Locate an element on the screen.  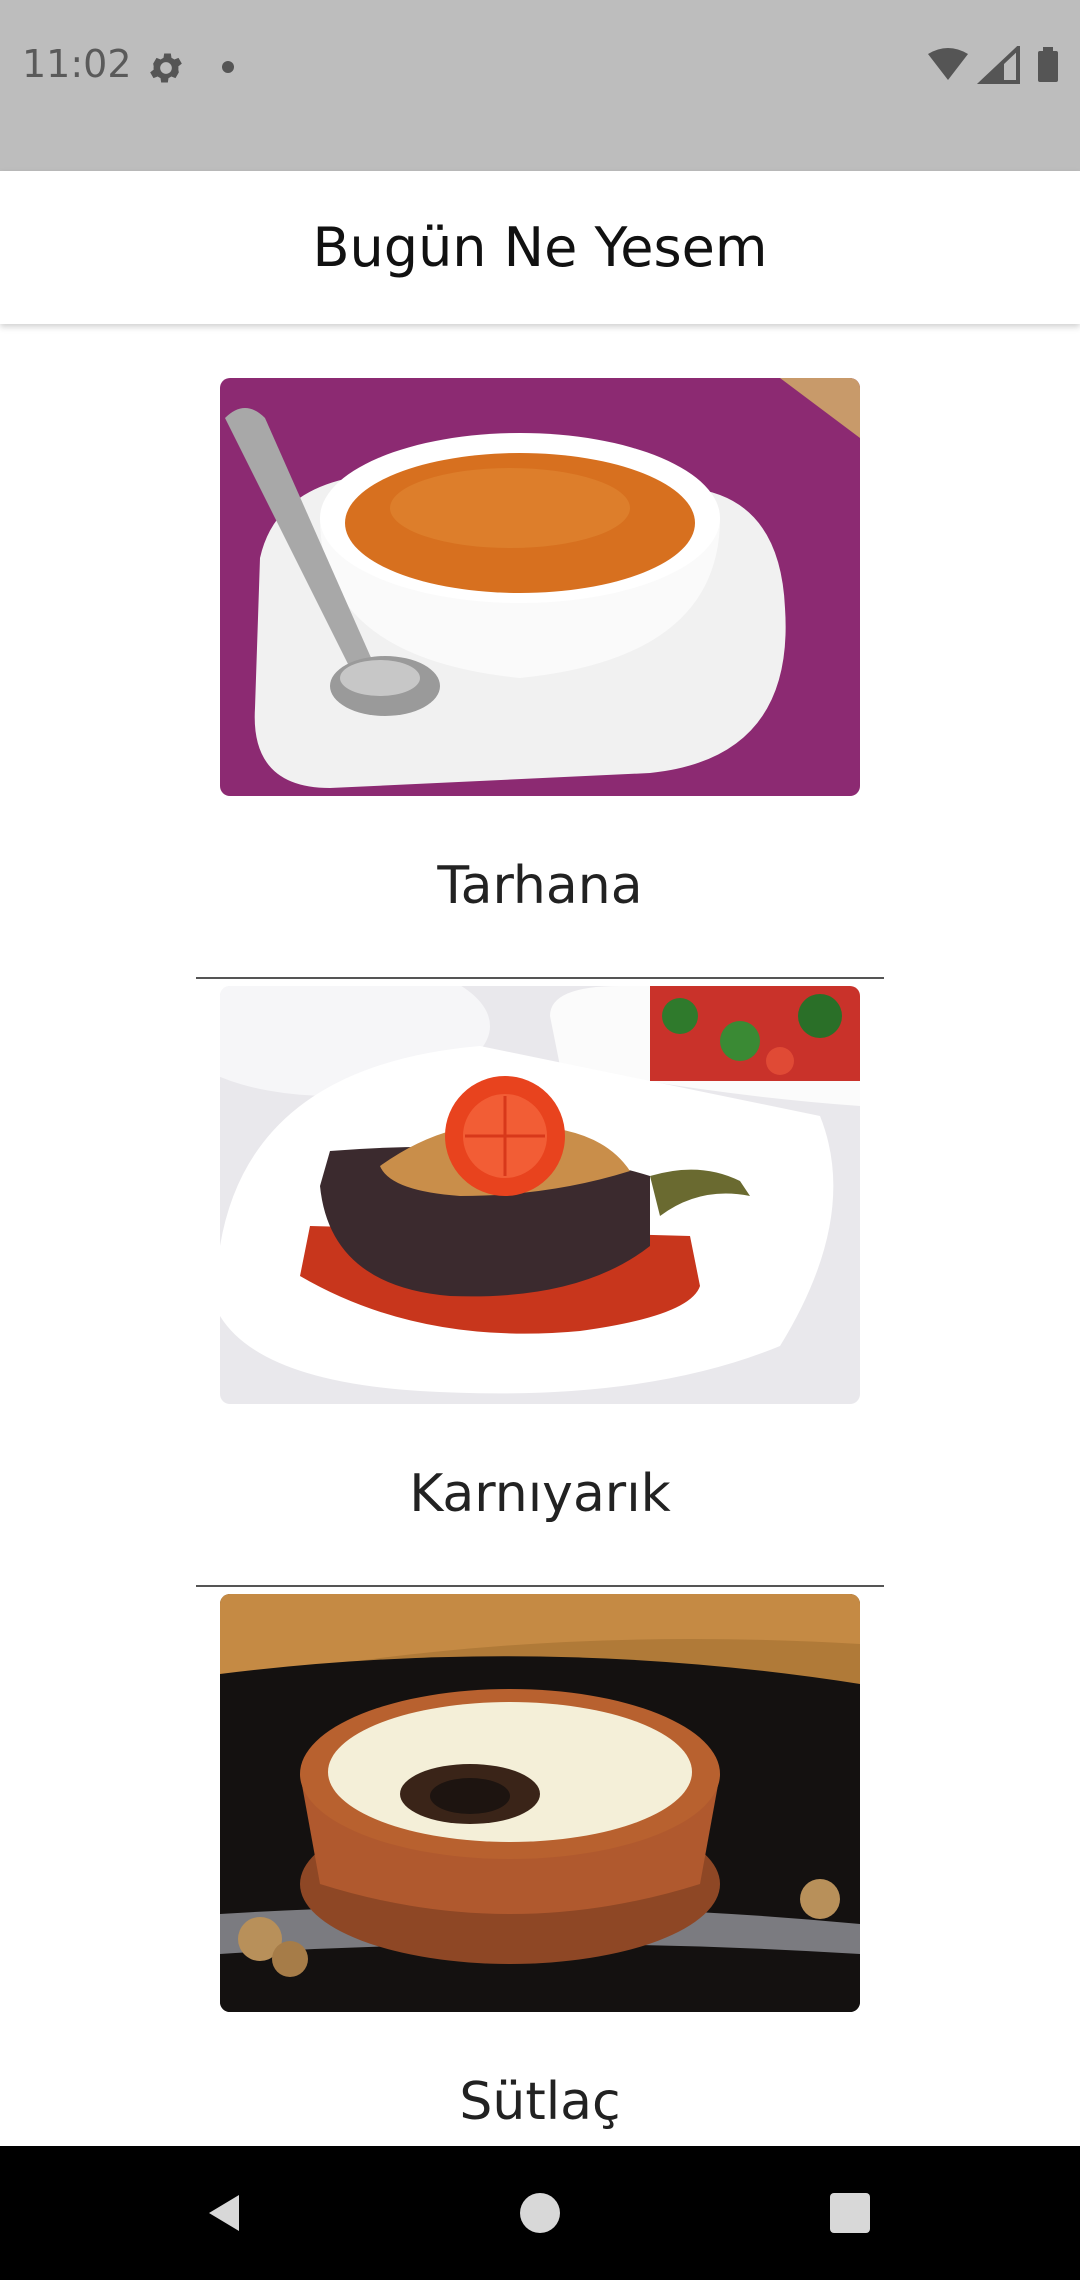
notification-dot-icon is located at coordinates (228, 67).